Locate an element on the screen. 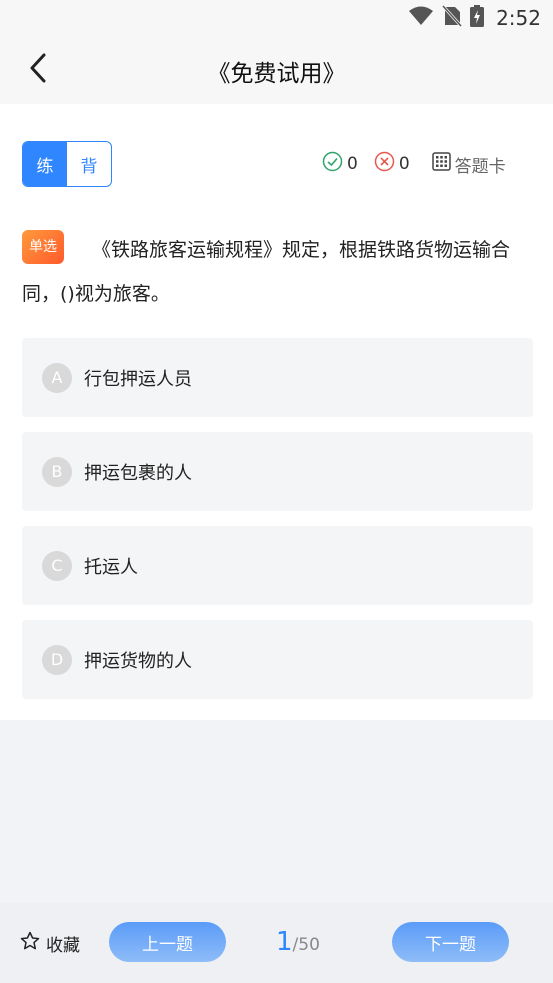 This screenshot has height=983, width=553. option-letter: A is located at coordinates (57, 377).